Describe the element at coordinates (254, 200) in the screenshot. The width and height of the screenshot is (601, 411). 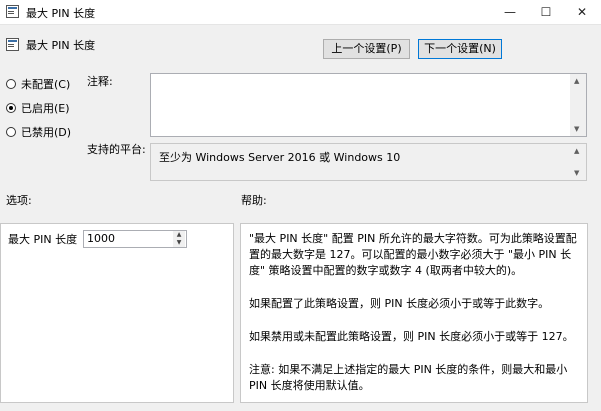
I see `help-header: 帮助:` at that location.